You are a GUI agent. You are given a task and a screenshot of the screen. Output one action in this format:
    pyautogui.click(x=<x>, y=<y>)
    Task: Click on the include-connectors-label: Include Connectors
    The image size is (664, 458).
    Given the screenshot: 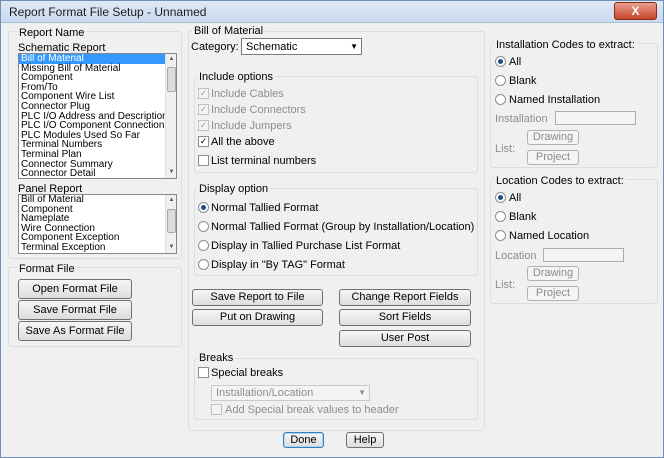 What is the action you would take?
    pyautogui.click(x=258, y=110)
    